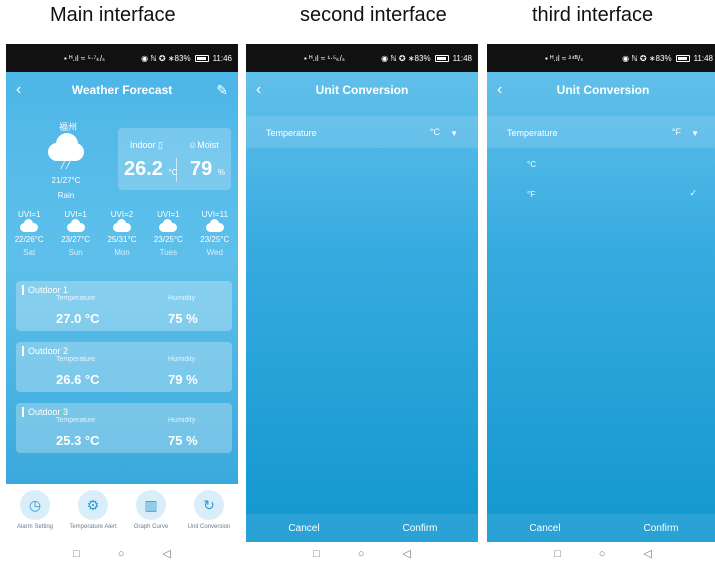 Image resolution: width=715 pixels, height=565 pixels. I want to click on temperature-unit-row: Temperature °C ▼, so click(362, 132).